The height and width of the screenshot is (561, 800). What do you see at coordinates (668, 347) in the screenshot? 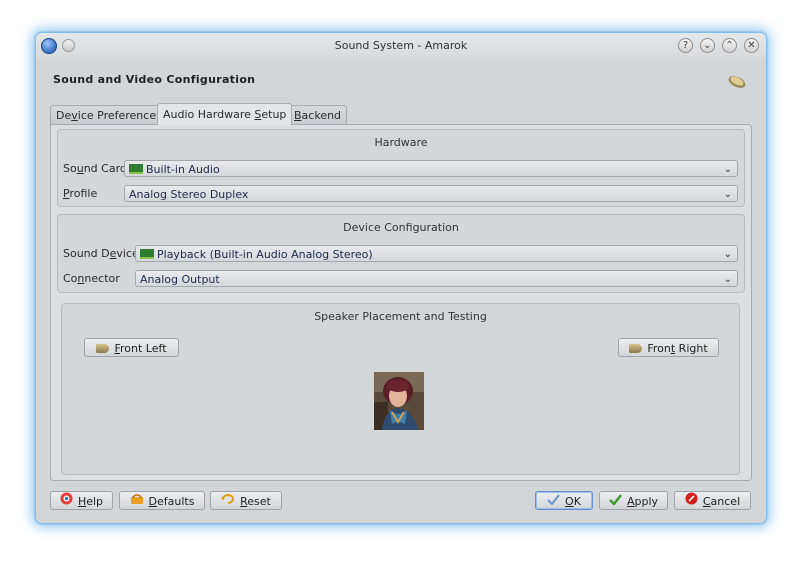
I see `front-right-button: Front Right` at bounding box center [668, 347].